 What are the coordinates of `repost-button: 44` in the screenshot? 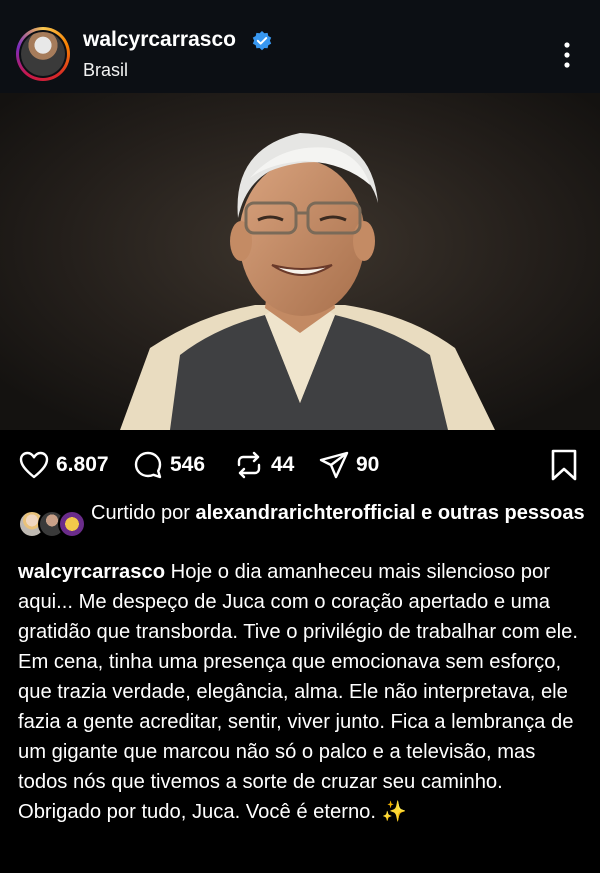 It's located at (263, 465).